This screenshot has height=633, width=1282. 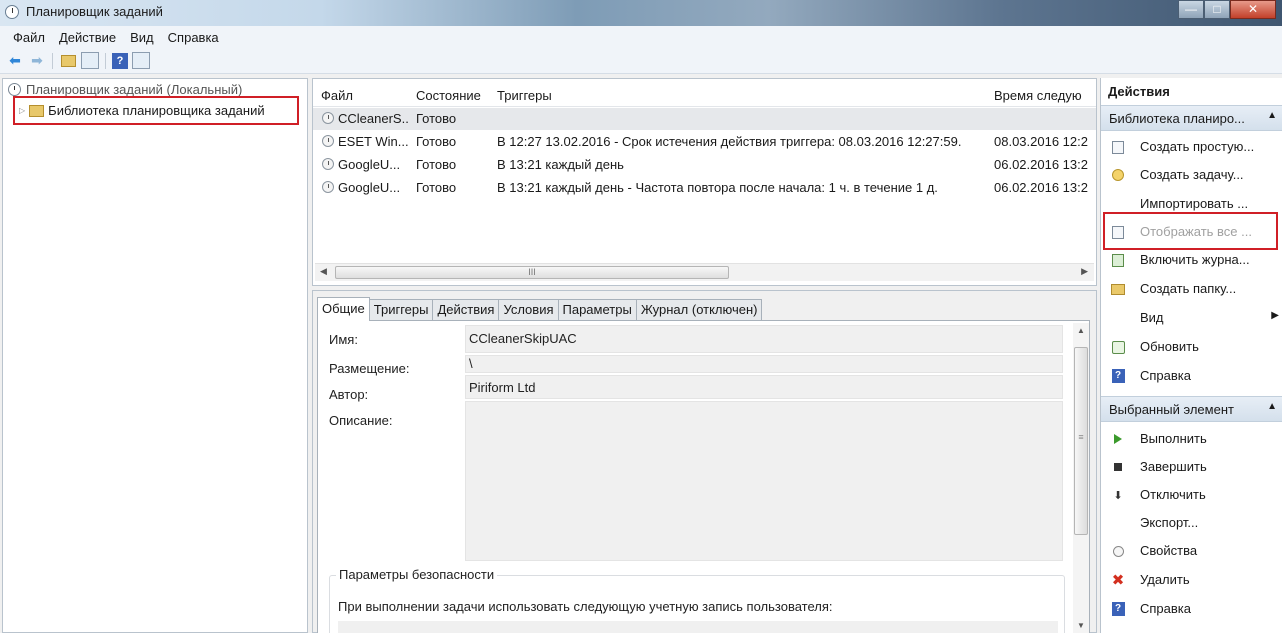 What do you see at coordinates (141, 60) in the screenshot?
I see `show-hide-action-pane-icon` at bounding box center [141, 60].